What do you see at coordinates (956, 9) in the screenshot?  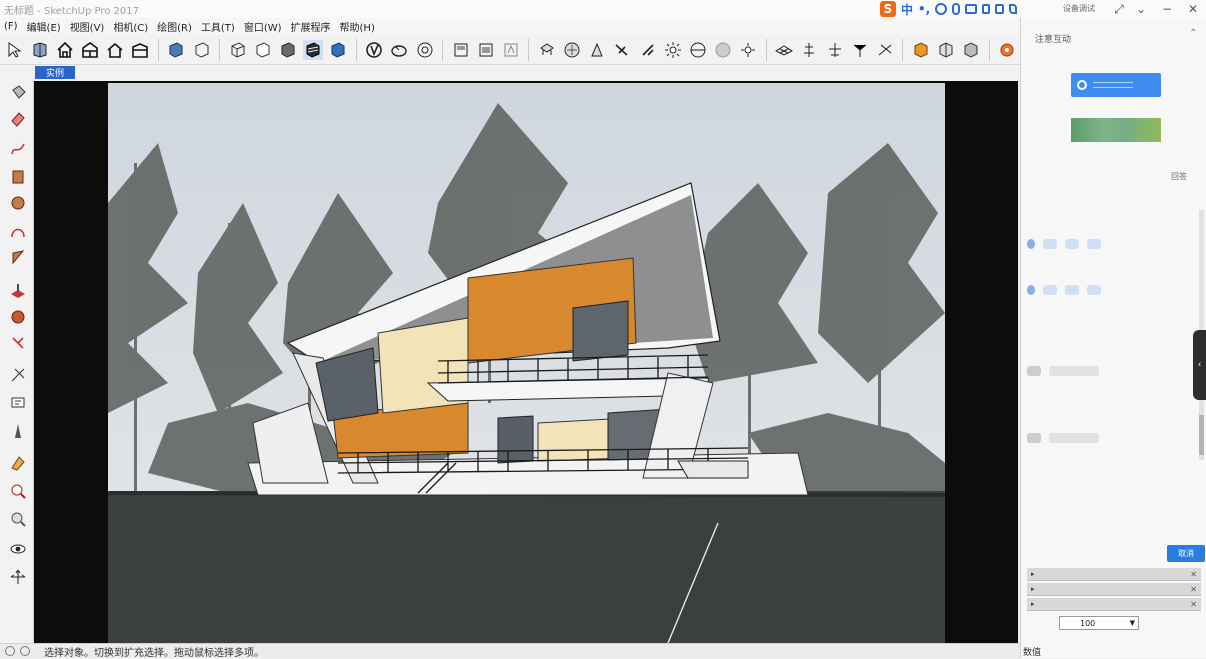 I see `voice-icon` at bounding box center [956, 9].